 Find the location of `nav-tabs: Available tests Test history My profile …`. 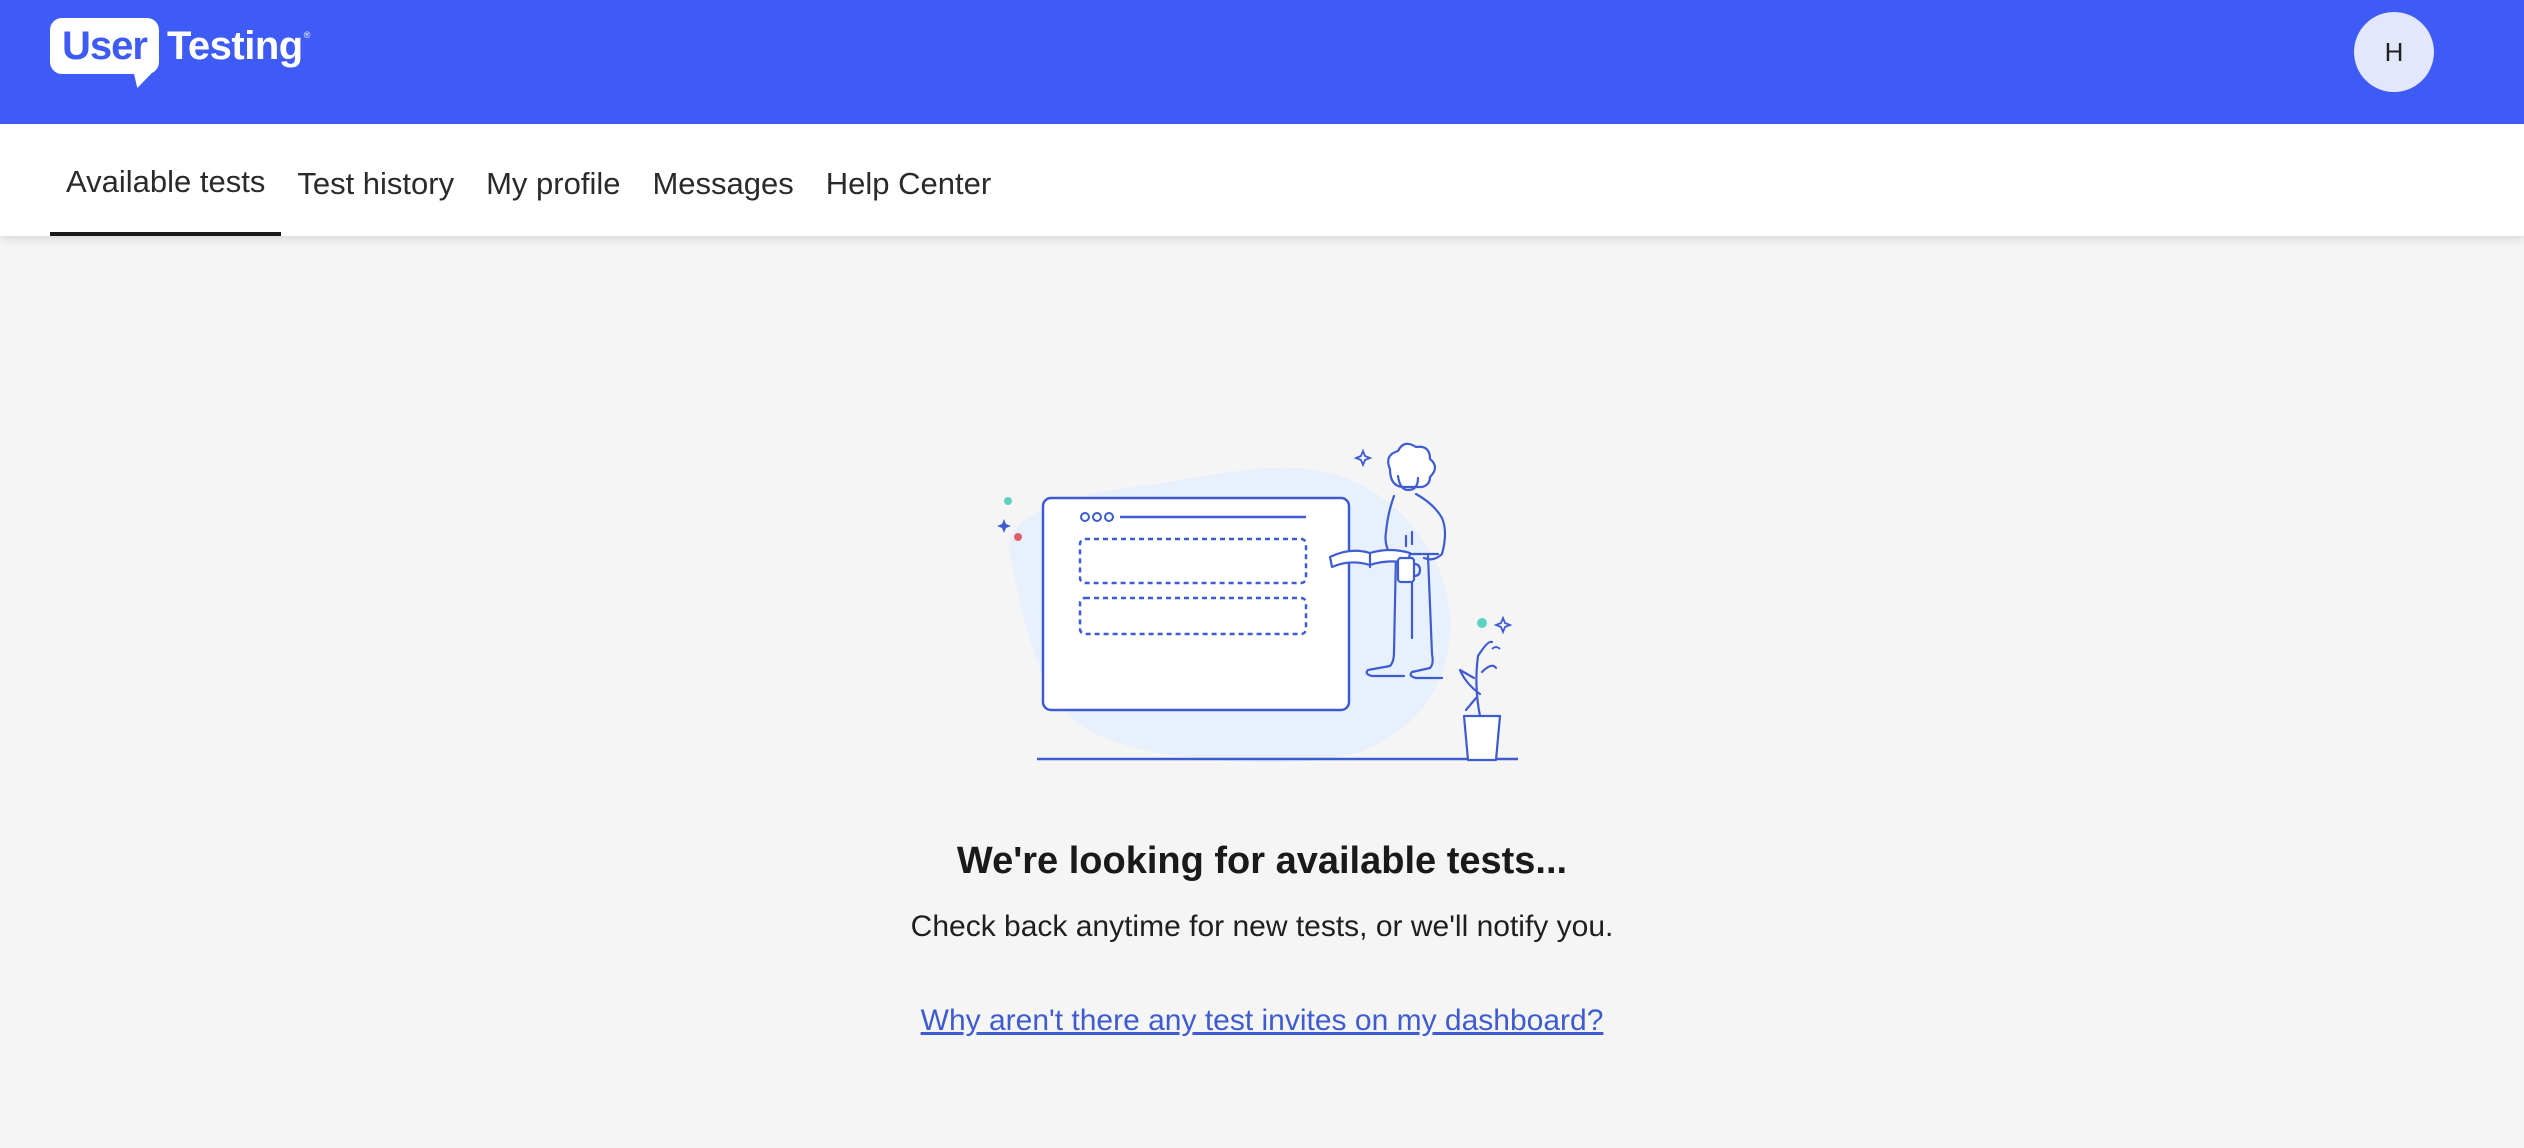

nav-tabs: Available tests Test history My profile … is located at coordinates (528, 180).